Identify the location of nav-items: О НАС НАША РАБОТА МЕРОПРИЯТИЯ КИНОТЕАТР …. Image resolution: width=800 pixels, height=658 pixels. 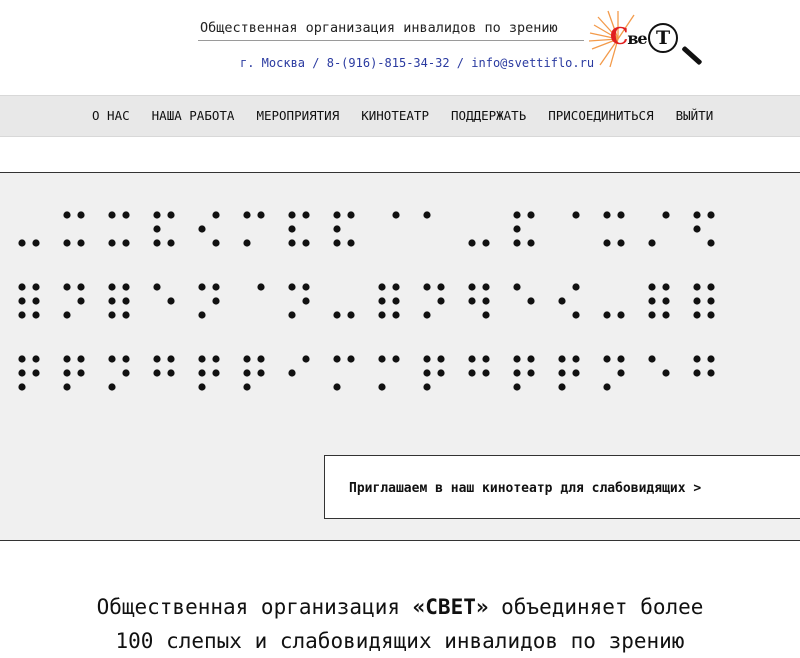
(413, 115).